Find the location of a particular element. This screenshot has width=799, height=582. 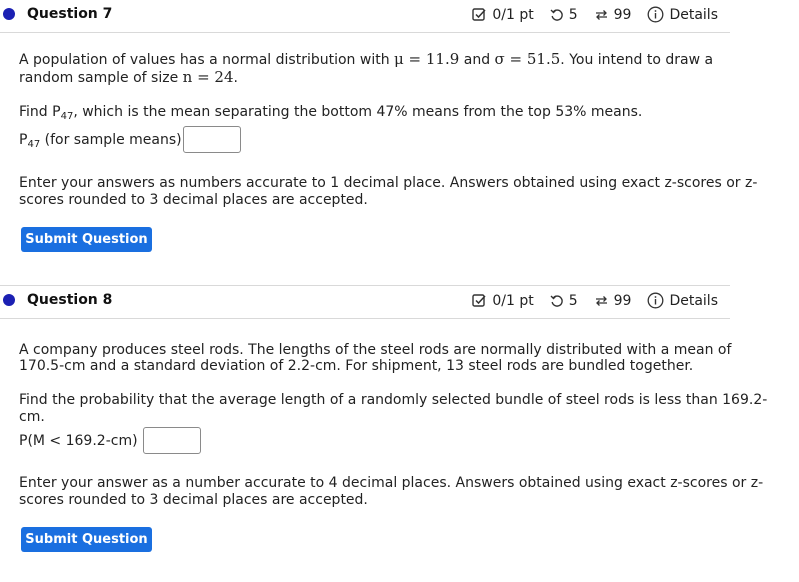

n-value: n = 24 is located at coordinates (208, 77).